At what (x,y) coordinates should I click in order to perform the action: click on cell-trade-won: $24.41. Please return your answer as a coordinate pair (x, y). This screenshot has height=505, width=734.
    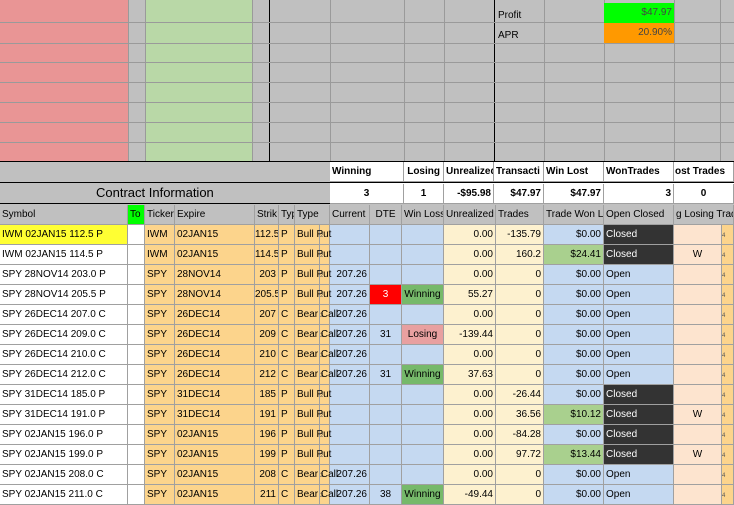
    Looking at the image, I should click on (574, 255).